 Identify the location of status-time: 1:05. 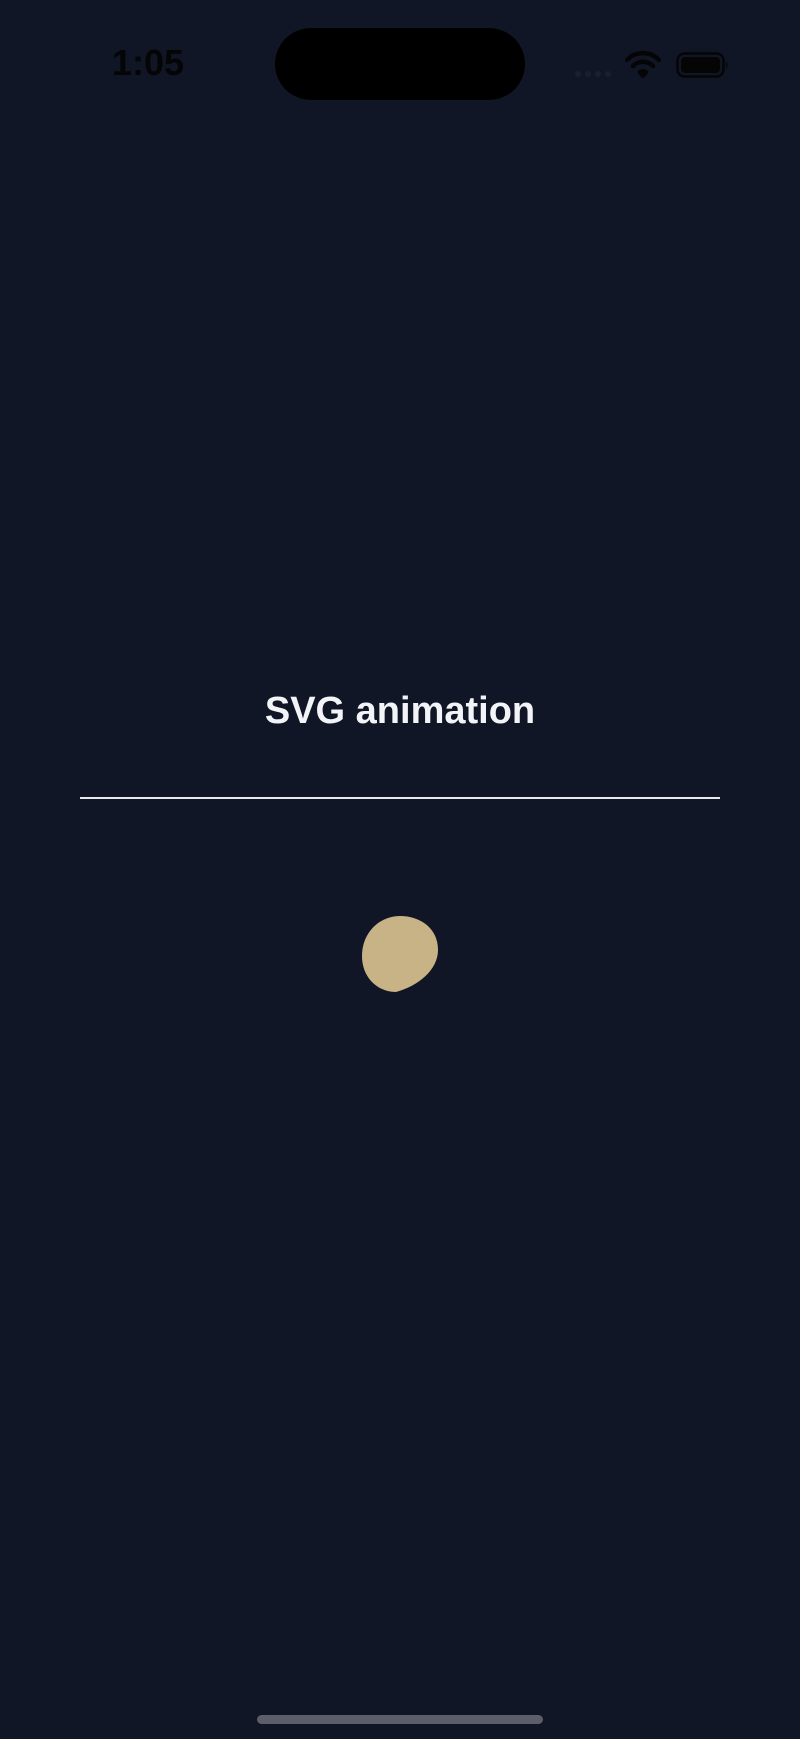
(148, 62).